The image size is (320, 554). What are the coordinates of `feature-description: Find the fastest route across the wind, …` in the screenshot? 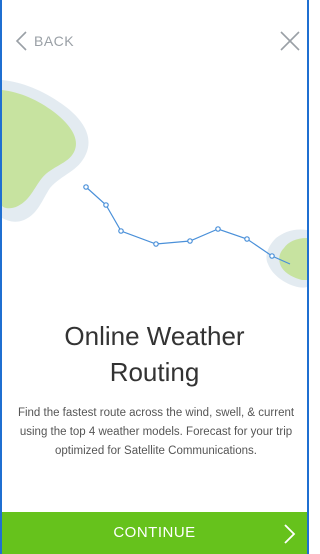 It's located at (156, 432).